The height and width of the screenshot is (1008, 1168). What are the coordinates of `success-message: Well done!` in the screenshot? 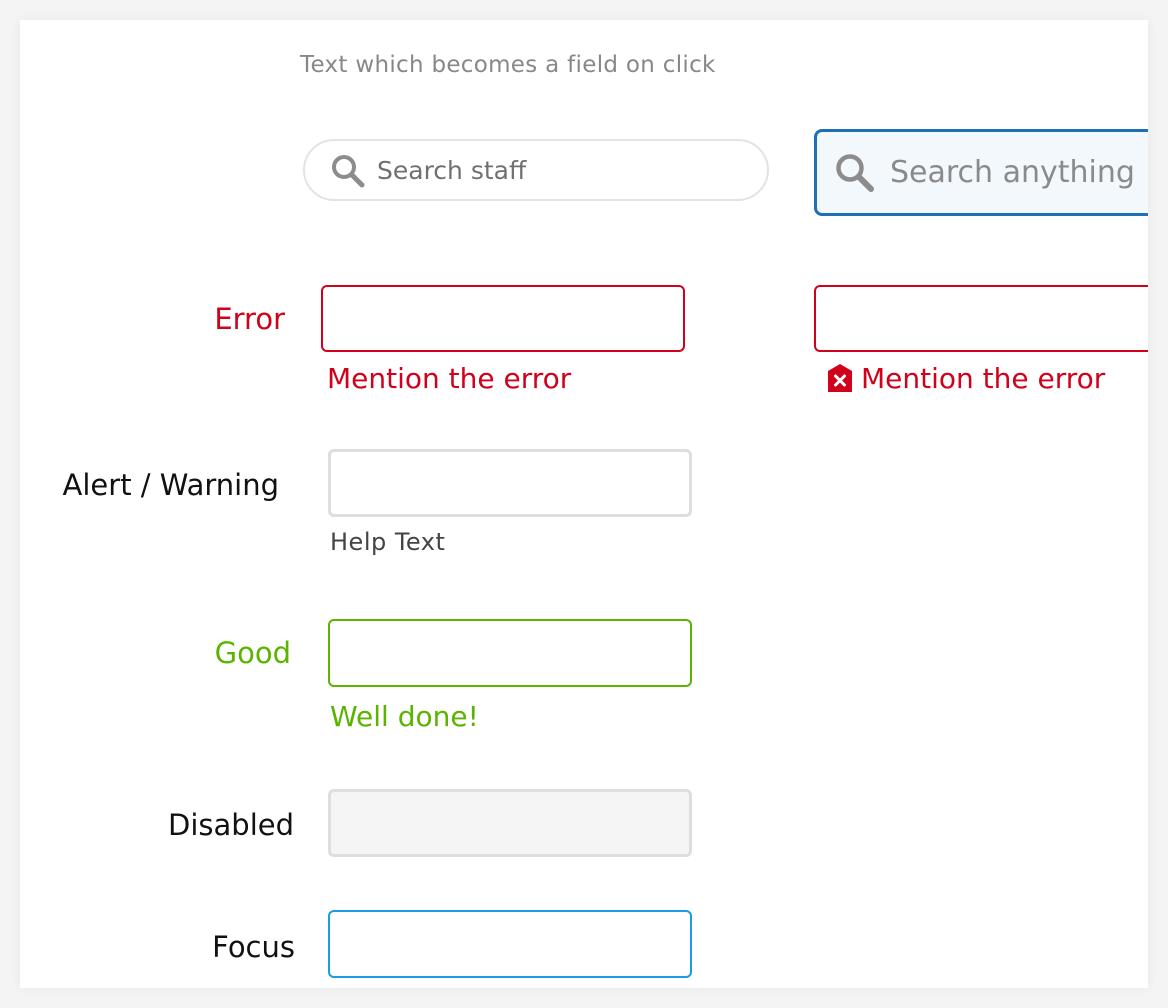 It's located at (404, 716).